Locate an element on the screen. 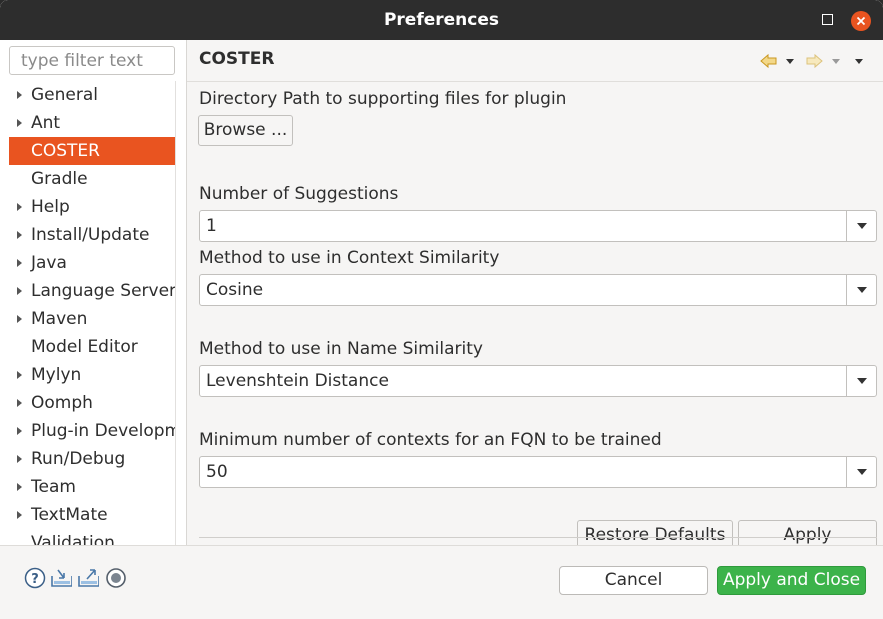  page-header: COSTER is located at coordinates (535, 61).